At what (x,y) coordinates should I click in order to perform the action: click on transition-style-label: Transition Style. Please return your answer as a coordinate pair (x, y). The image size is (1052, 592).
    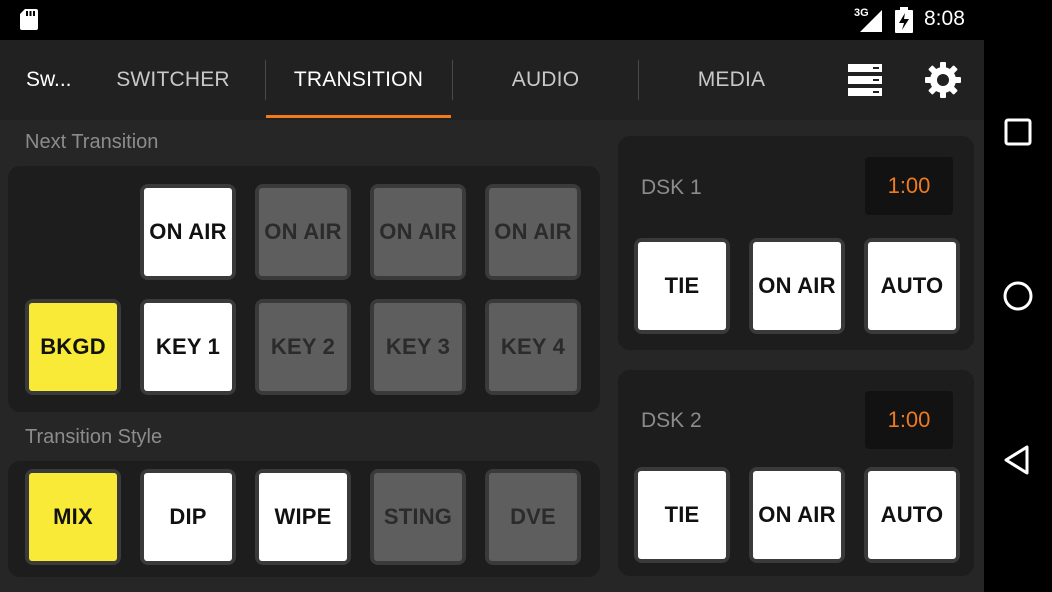
    Looking at the image, I should click on (94, 437).